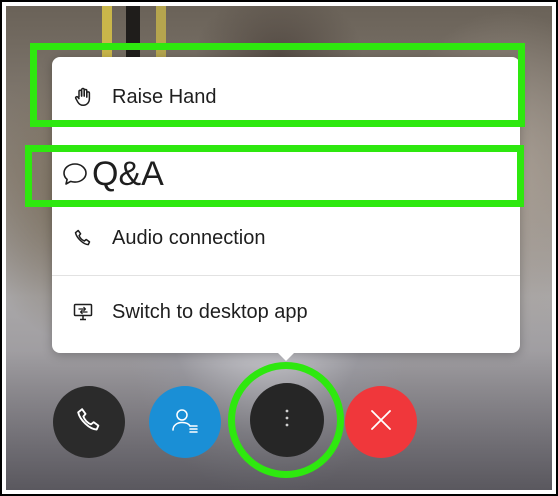 The width and height of the screenshot is (558, 496). Describe the element at coordinates (286, 275) in the screenshot. I see `menu-divider` at that location.